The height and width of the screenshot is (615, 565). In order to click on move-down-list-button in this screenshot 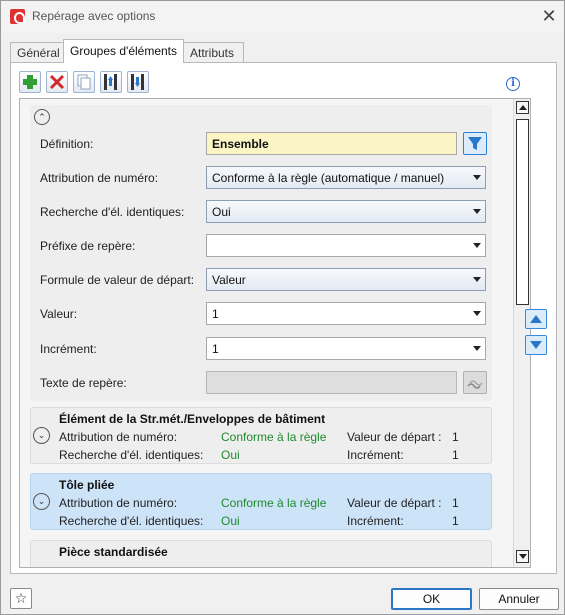, I will do `click(138, 82)`.